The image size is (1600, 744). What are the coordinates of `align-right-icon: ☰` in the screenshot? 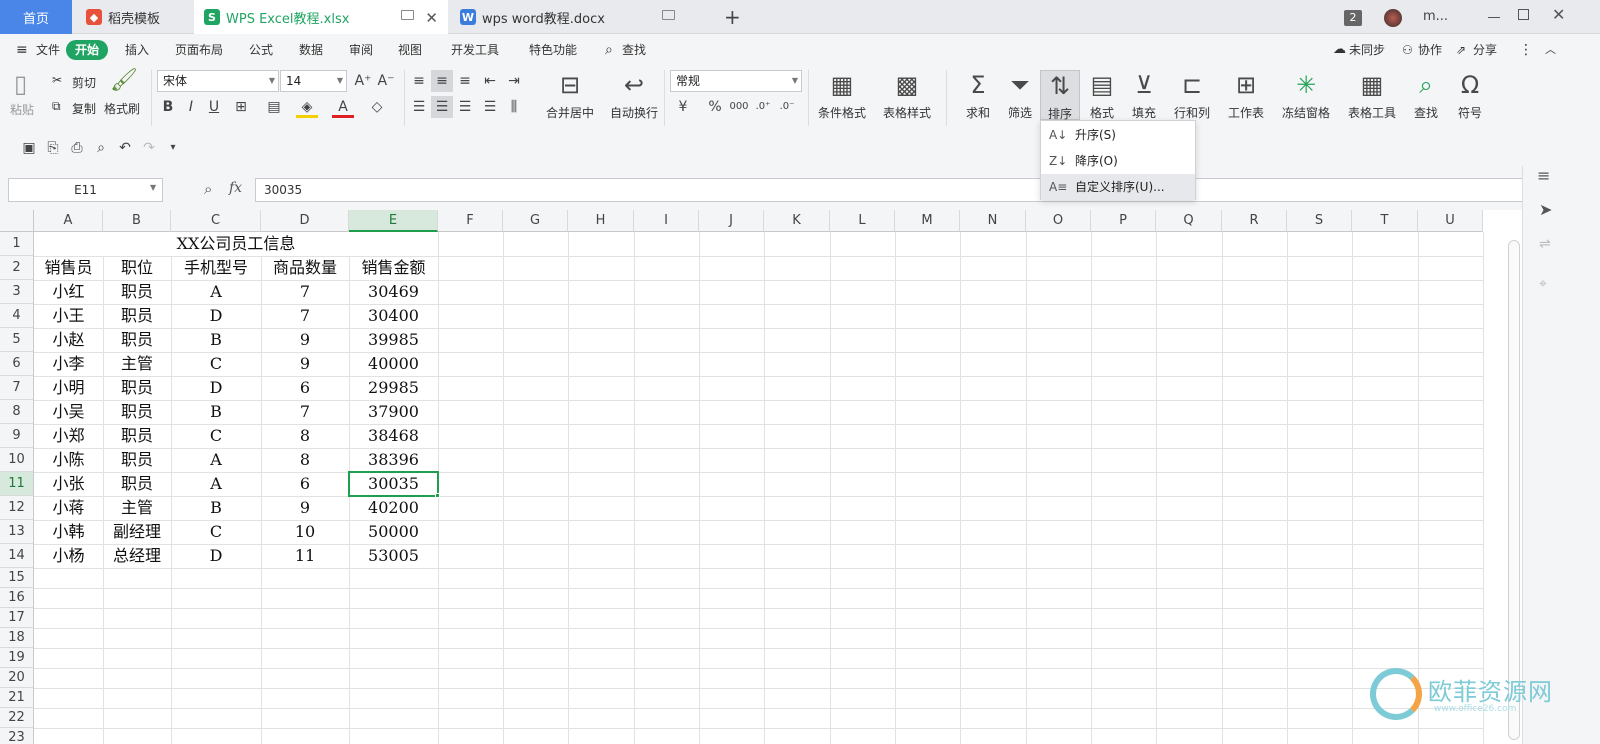 It's located at (465, 107).